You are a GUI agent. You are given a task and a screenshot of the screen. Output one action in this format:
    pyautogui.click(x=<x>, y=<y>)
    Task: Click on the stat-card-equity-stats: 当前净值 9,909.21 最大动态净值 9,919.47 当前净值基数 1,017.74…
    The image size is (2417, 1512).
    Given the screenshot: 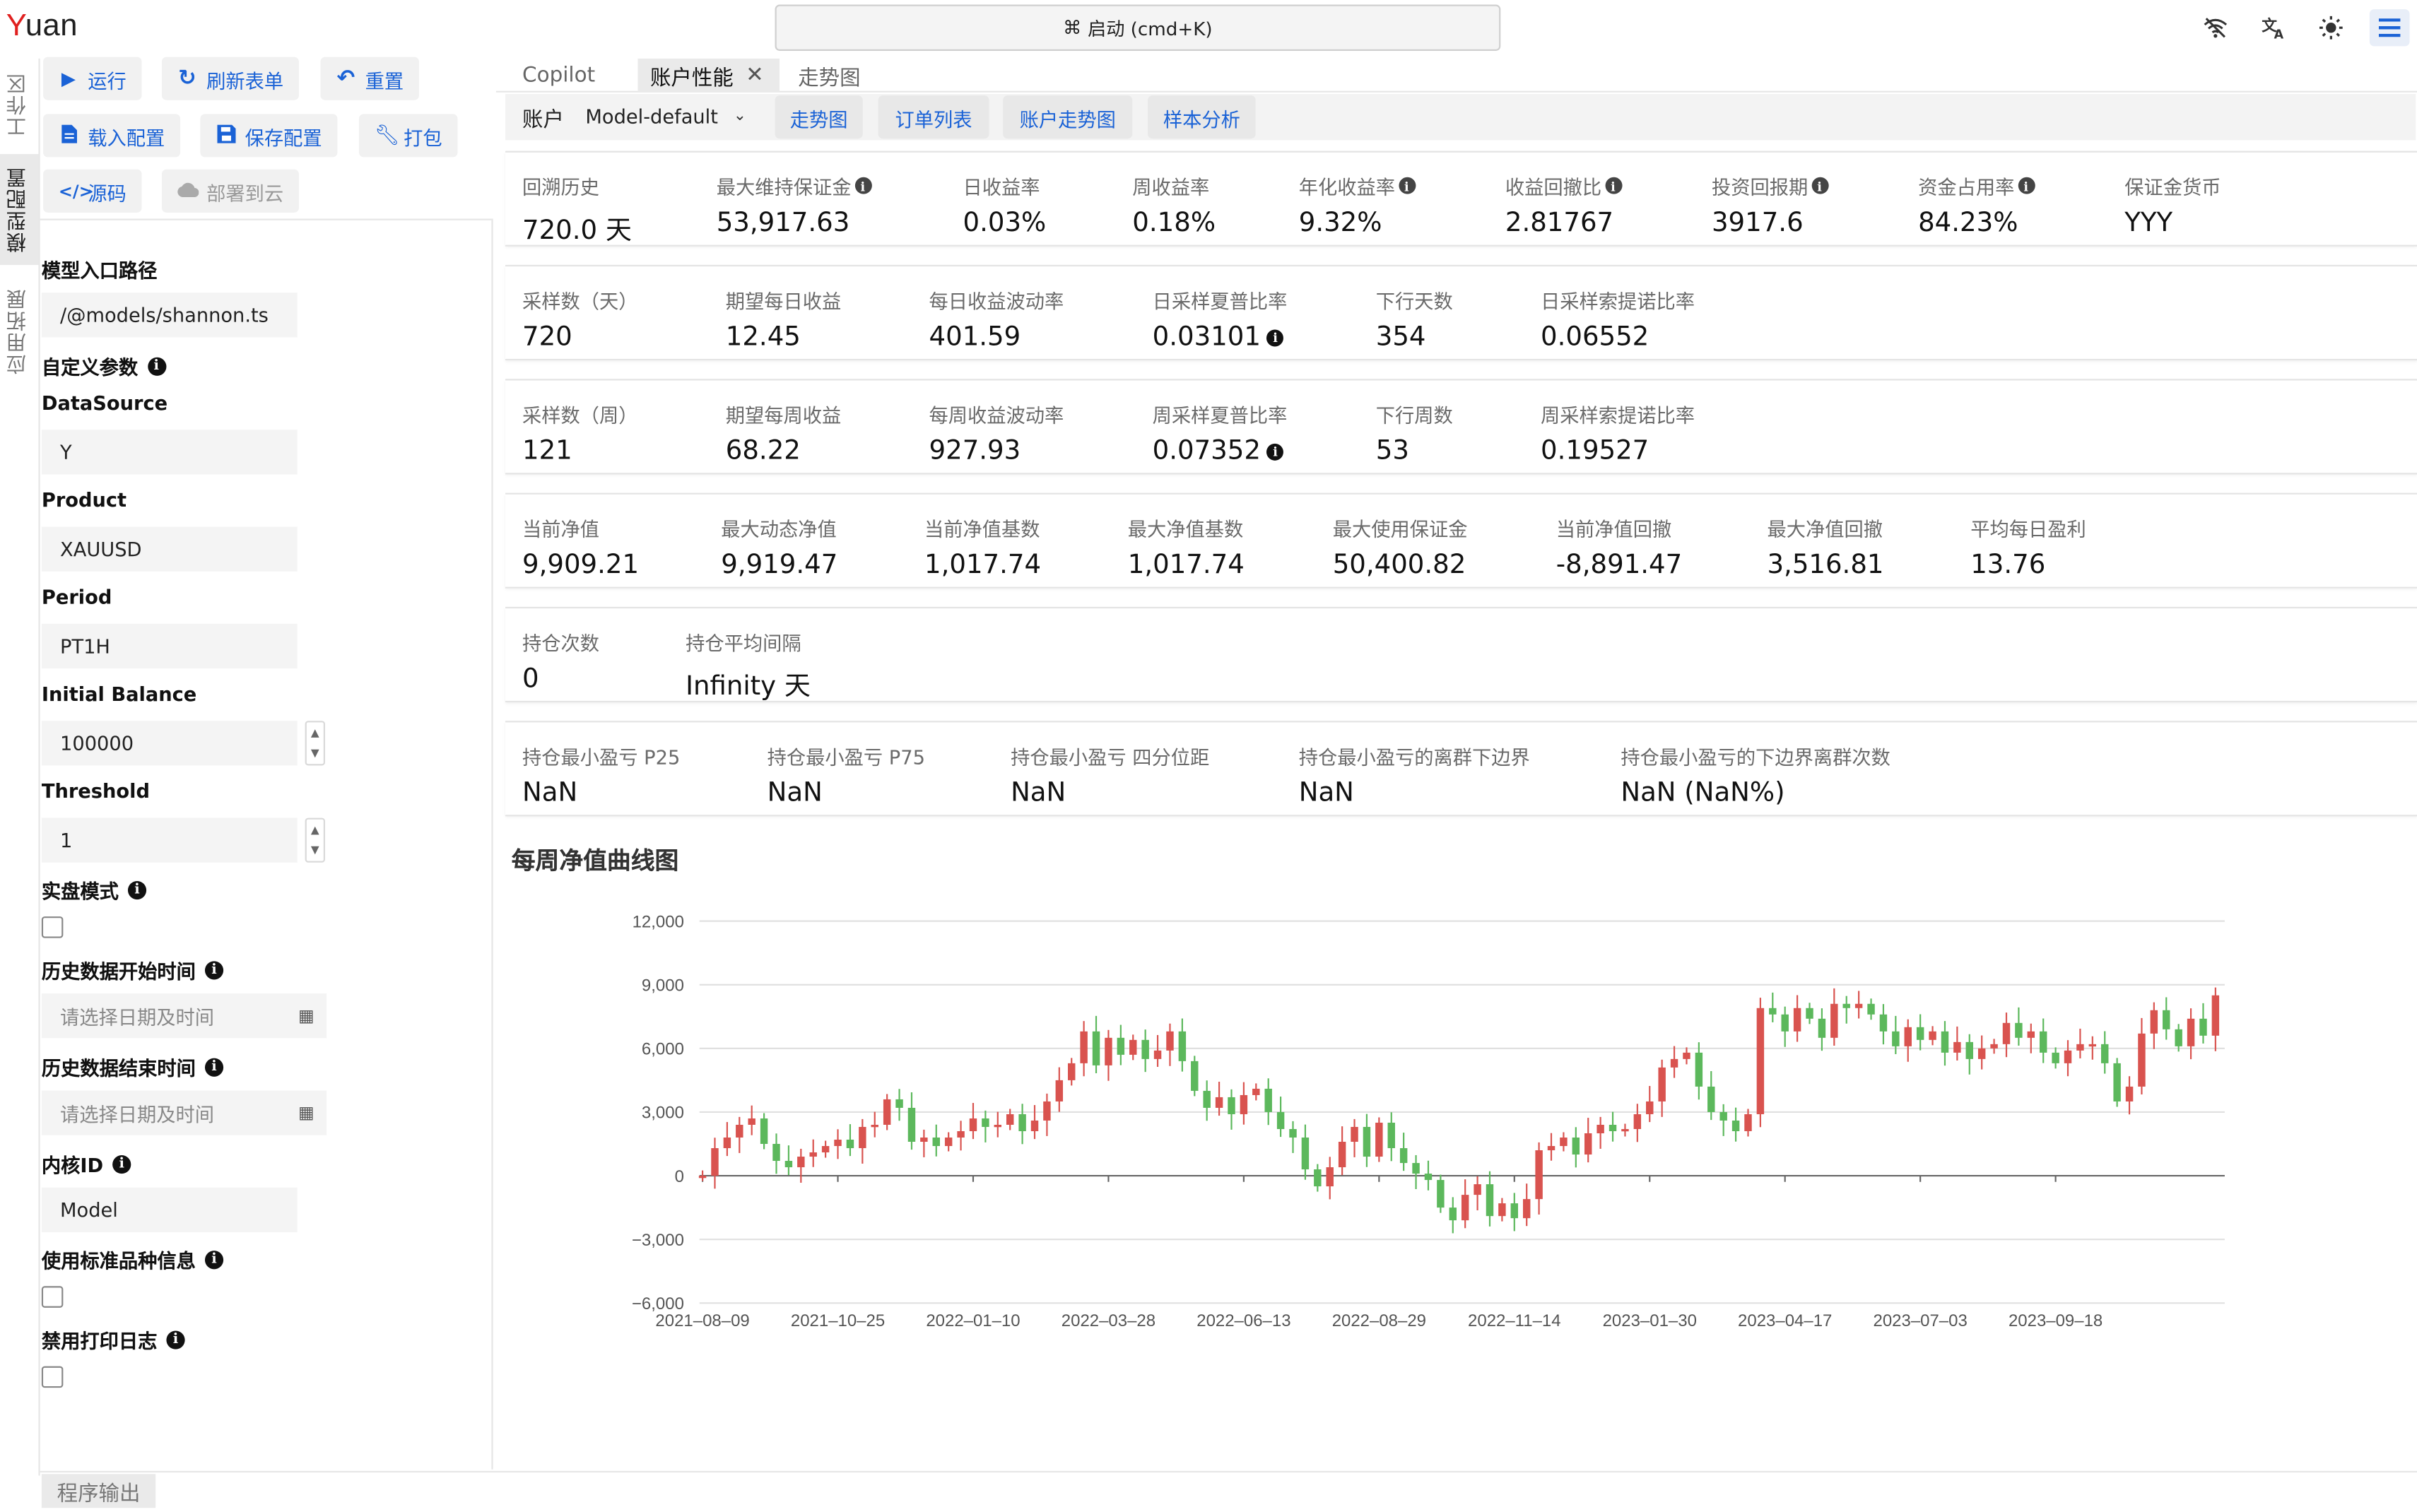 What is the action you would take?
    pyautogui.click(x=1461, y=540)
    